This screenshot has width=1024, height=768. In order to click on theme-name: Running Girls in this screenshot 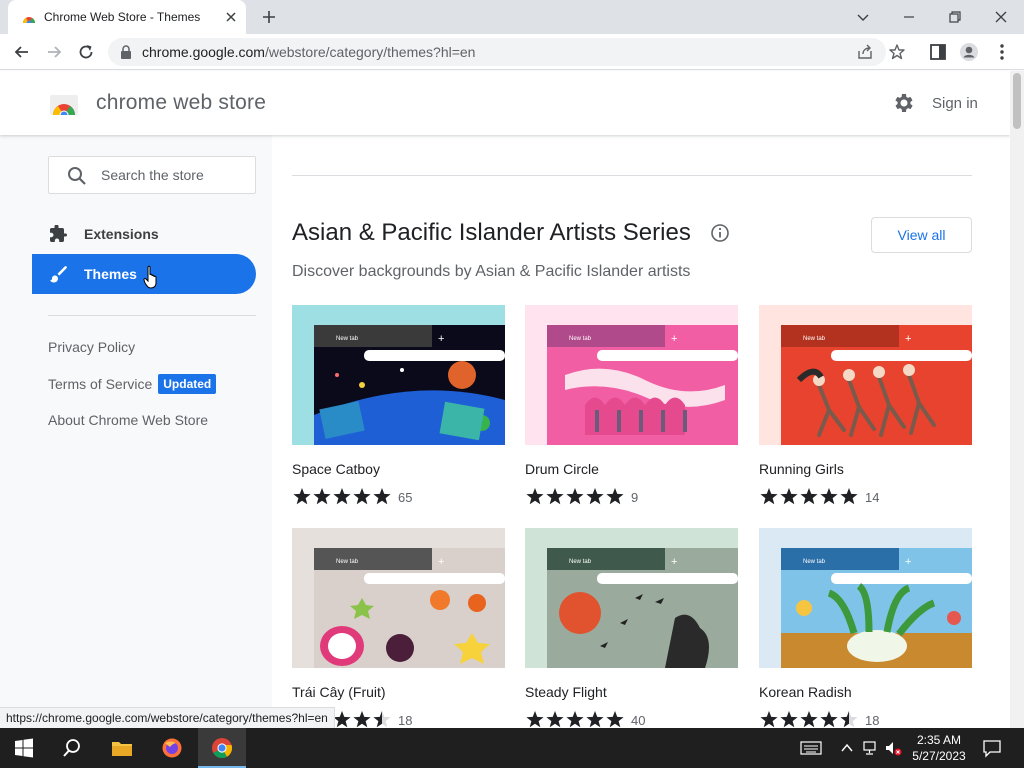, I will do `click(801, 469)`.